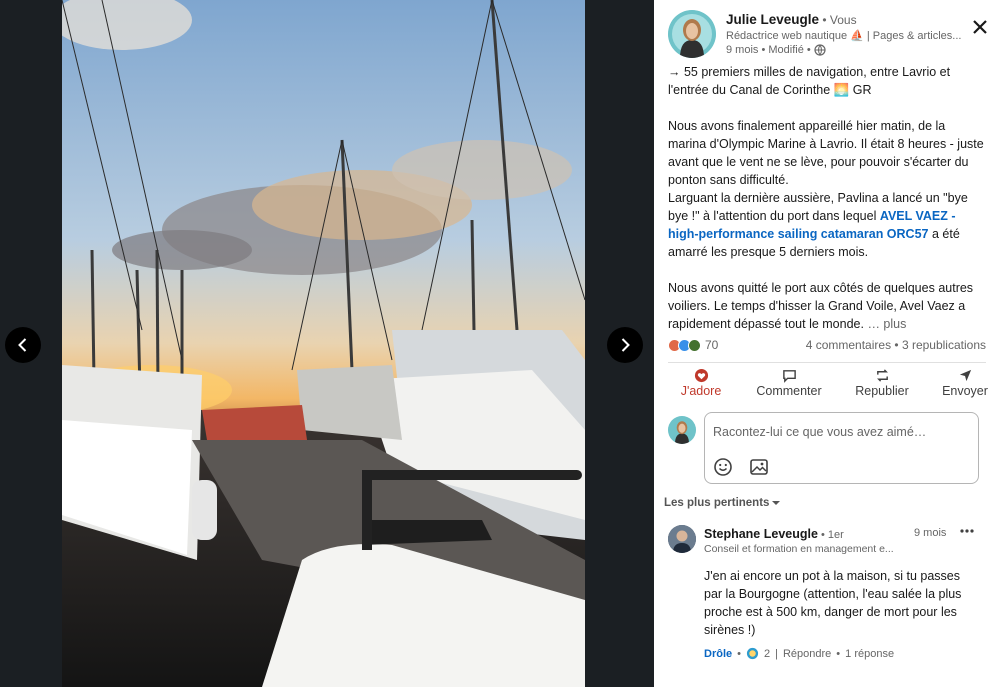 The image size is (997, 687). I want to click on send-icon, so click(965, 375).